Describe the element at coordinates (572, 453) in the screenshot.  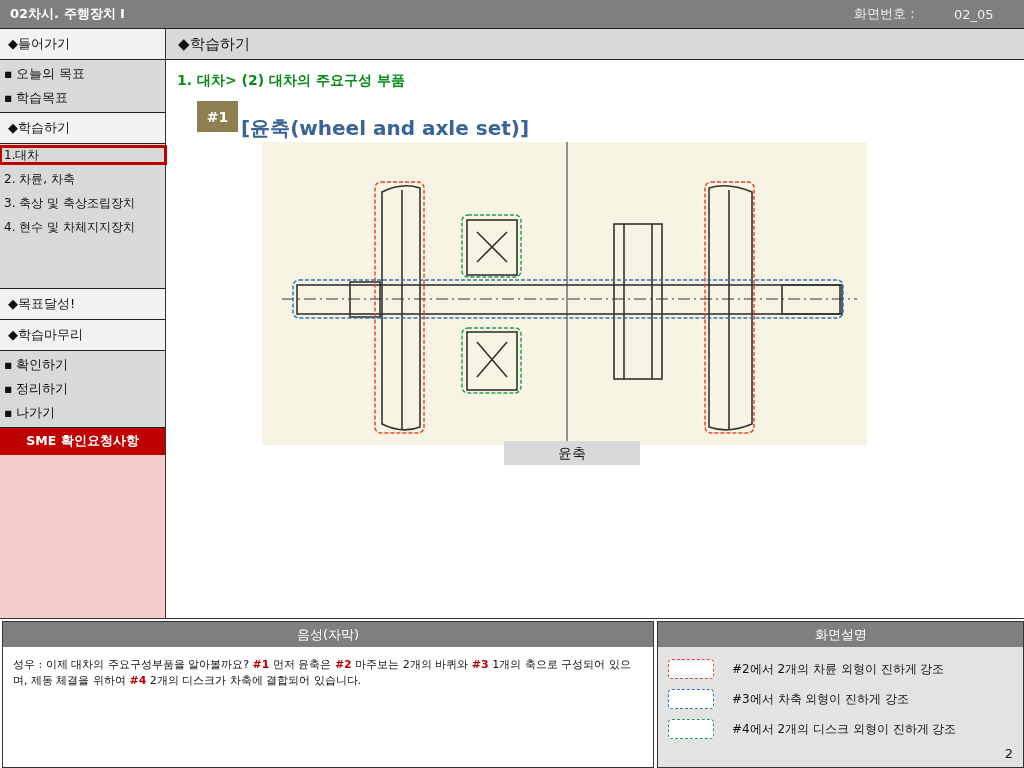
I see `figure-caption: 윤축` at that location.